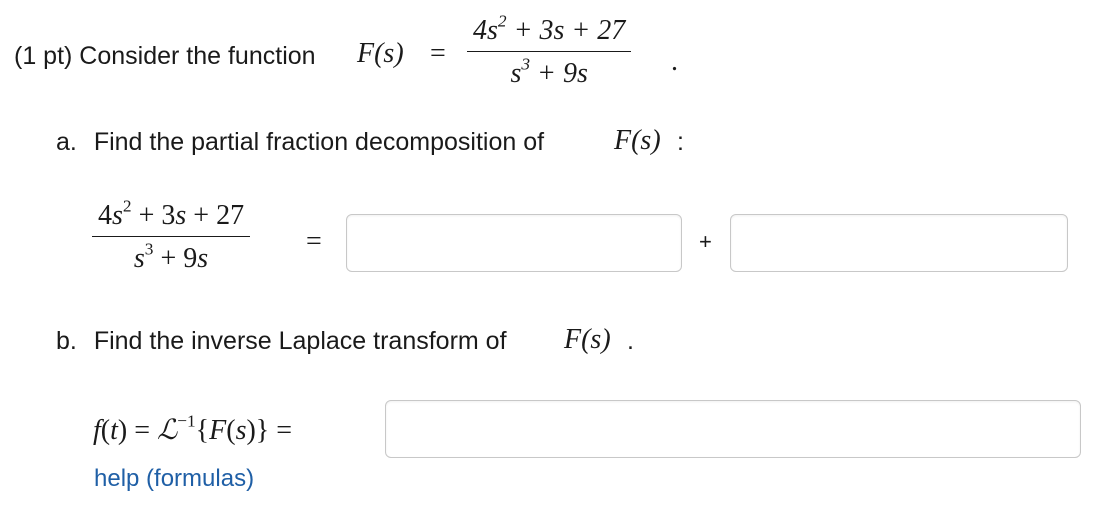  What do you see at coordinates (674, 61) in the screenshot?
I see `function-period: .` at bounding box center [674, 61].